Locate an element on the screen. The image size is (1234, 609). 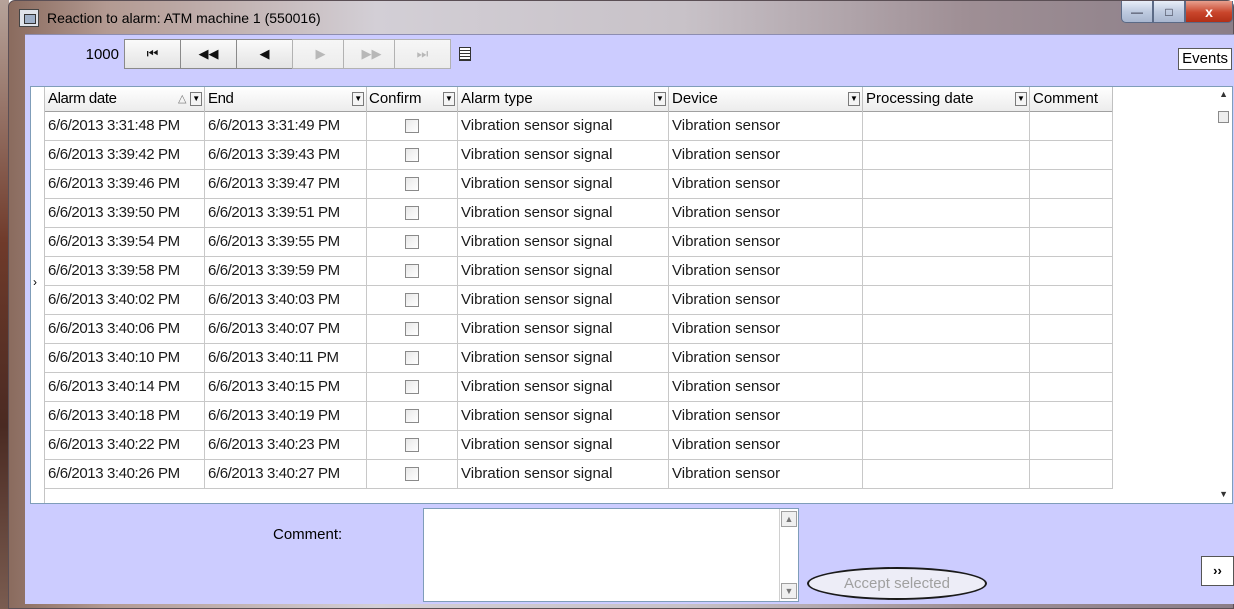
column-header-device: Device ▼ is located at coordinates (766, 99).